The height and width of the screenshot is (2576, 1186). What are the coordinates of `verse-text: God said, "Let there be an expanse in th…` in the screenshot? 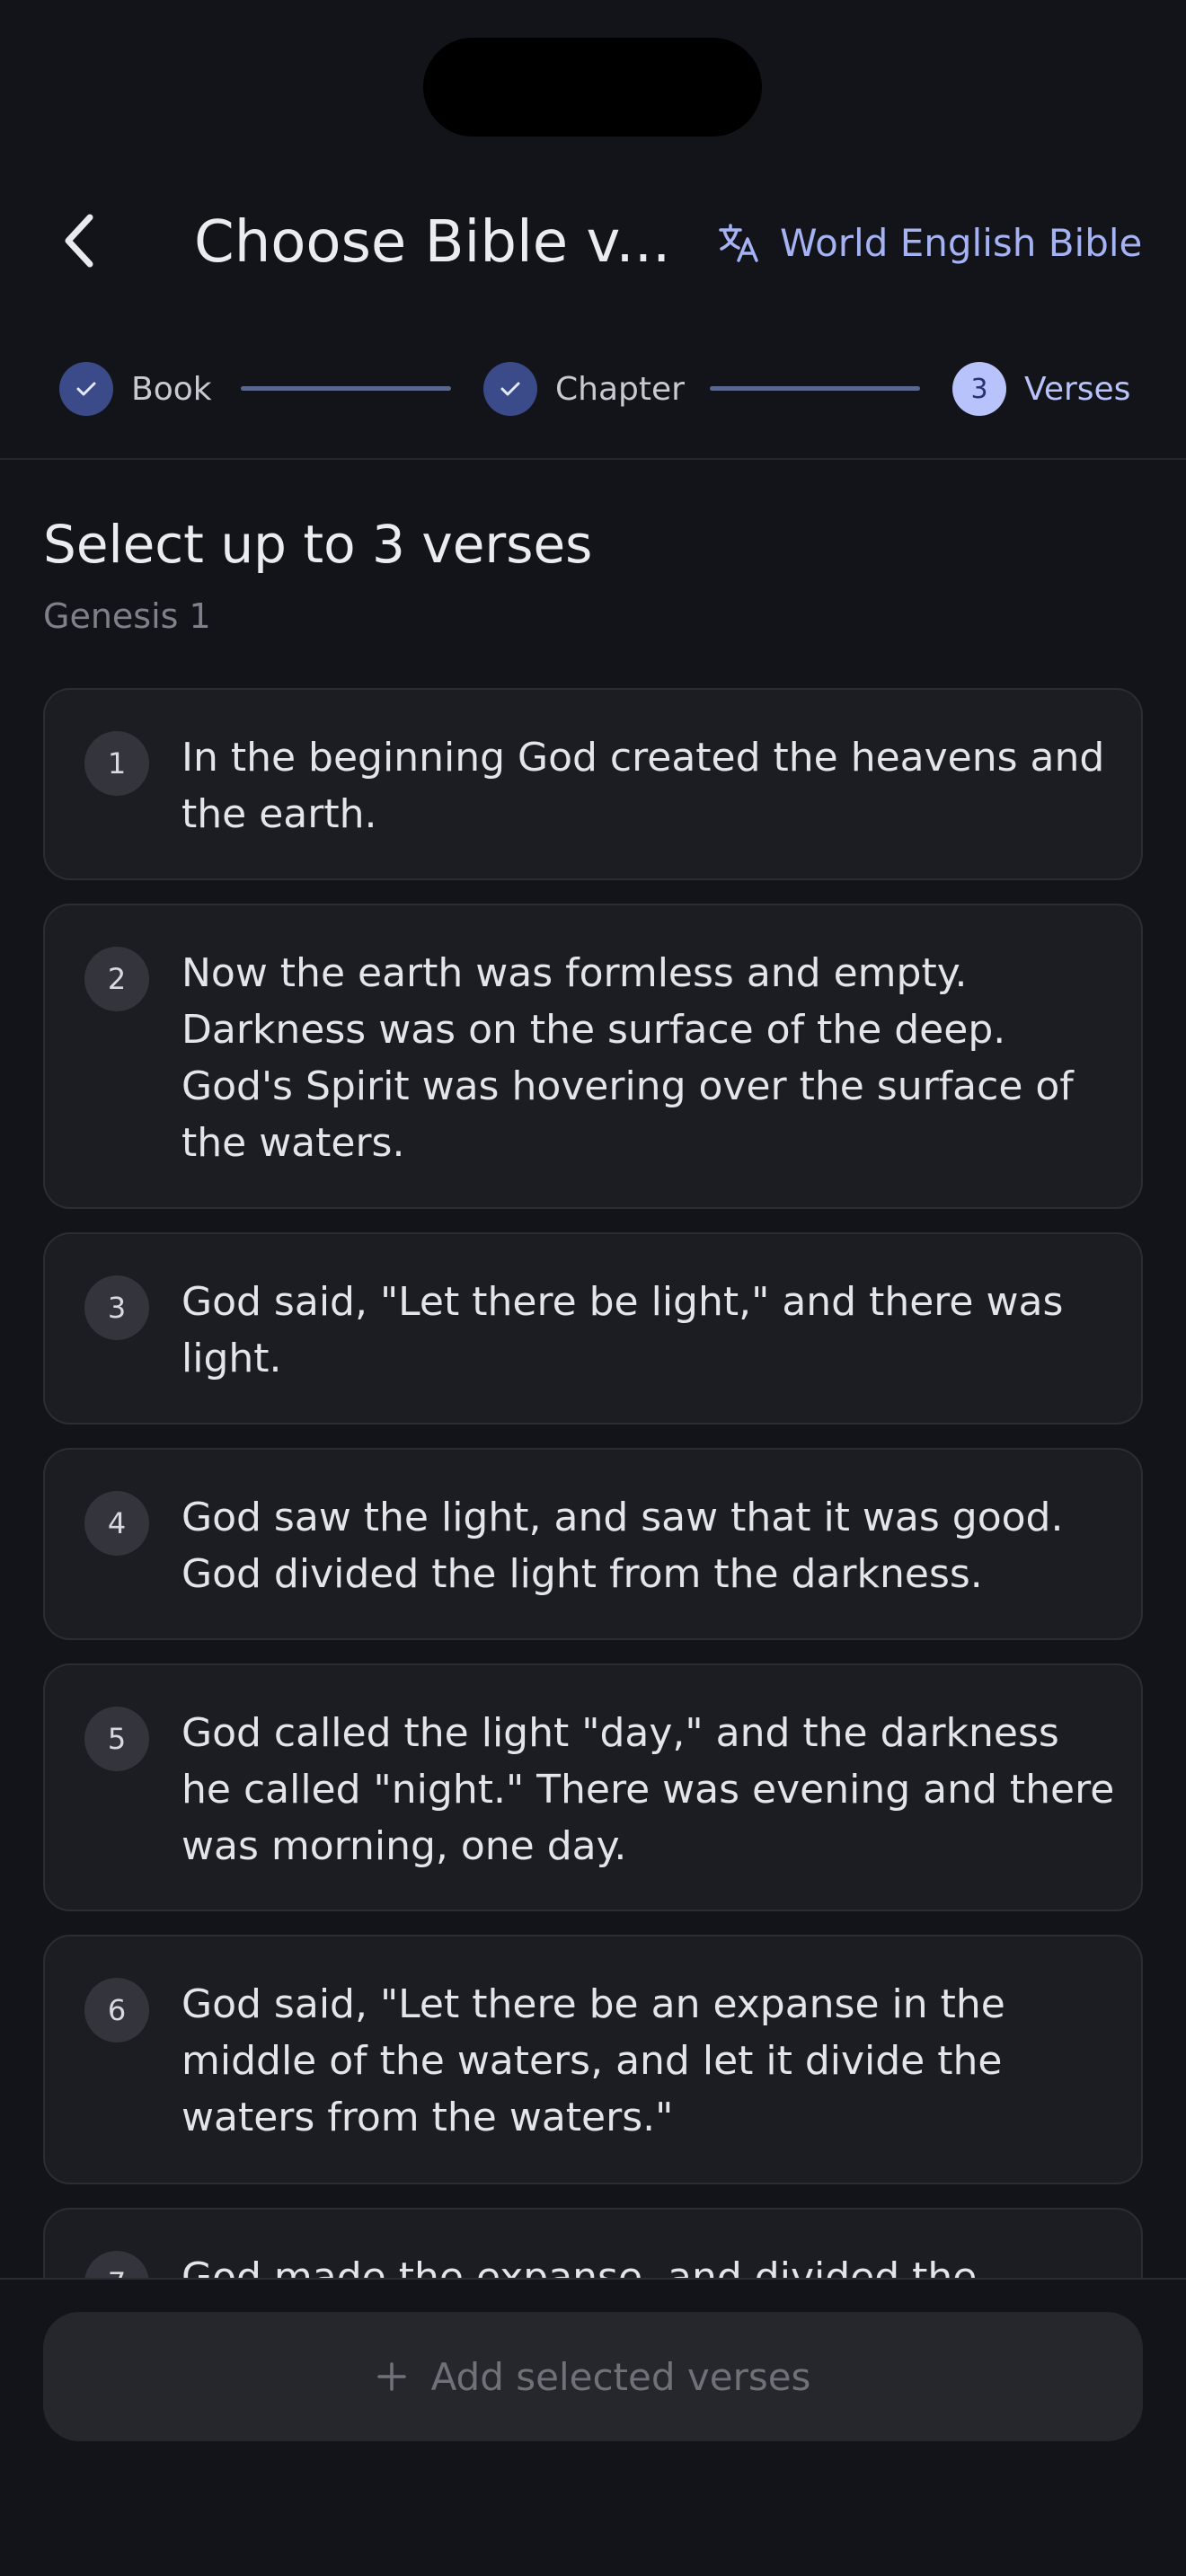 It's located at (593, 2060).